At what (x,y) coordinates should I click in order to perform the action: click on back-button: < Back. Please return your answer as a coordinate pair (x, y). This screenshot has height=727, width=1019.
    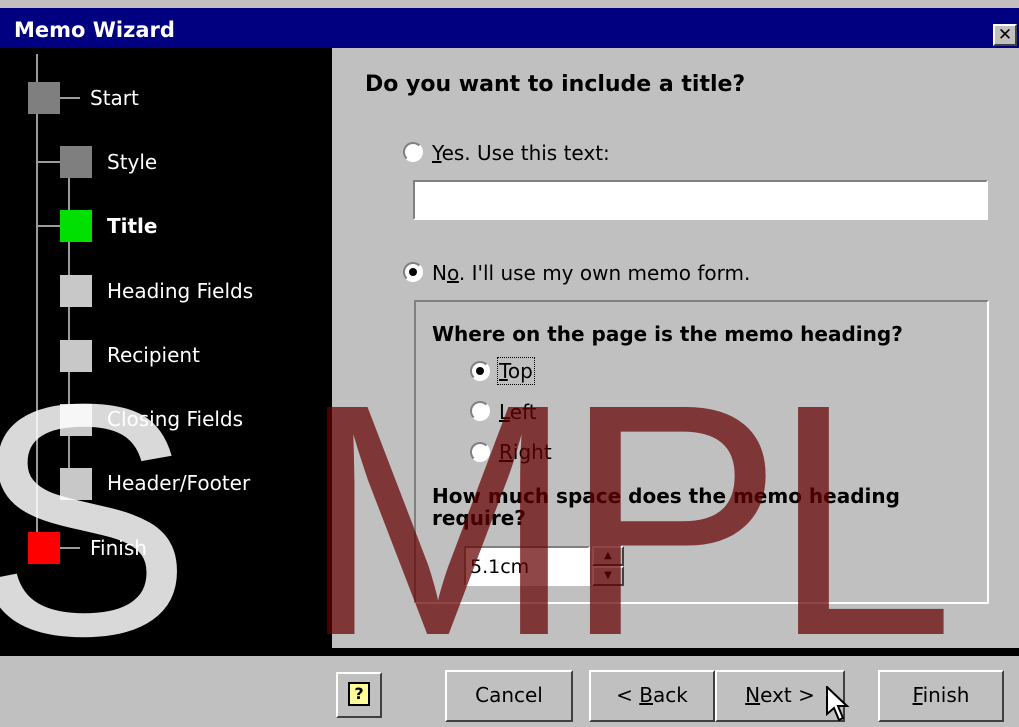
    Looking at the image, I should click on (652, 696).